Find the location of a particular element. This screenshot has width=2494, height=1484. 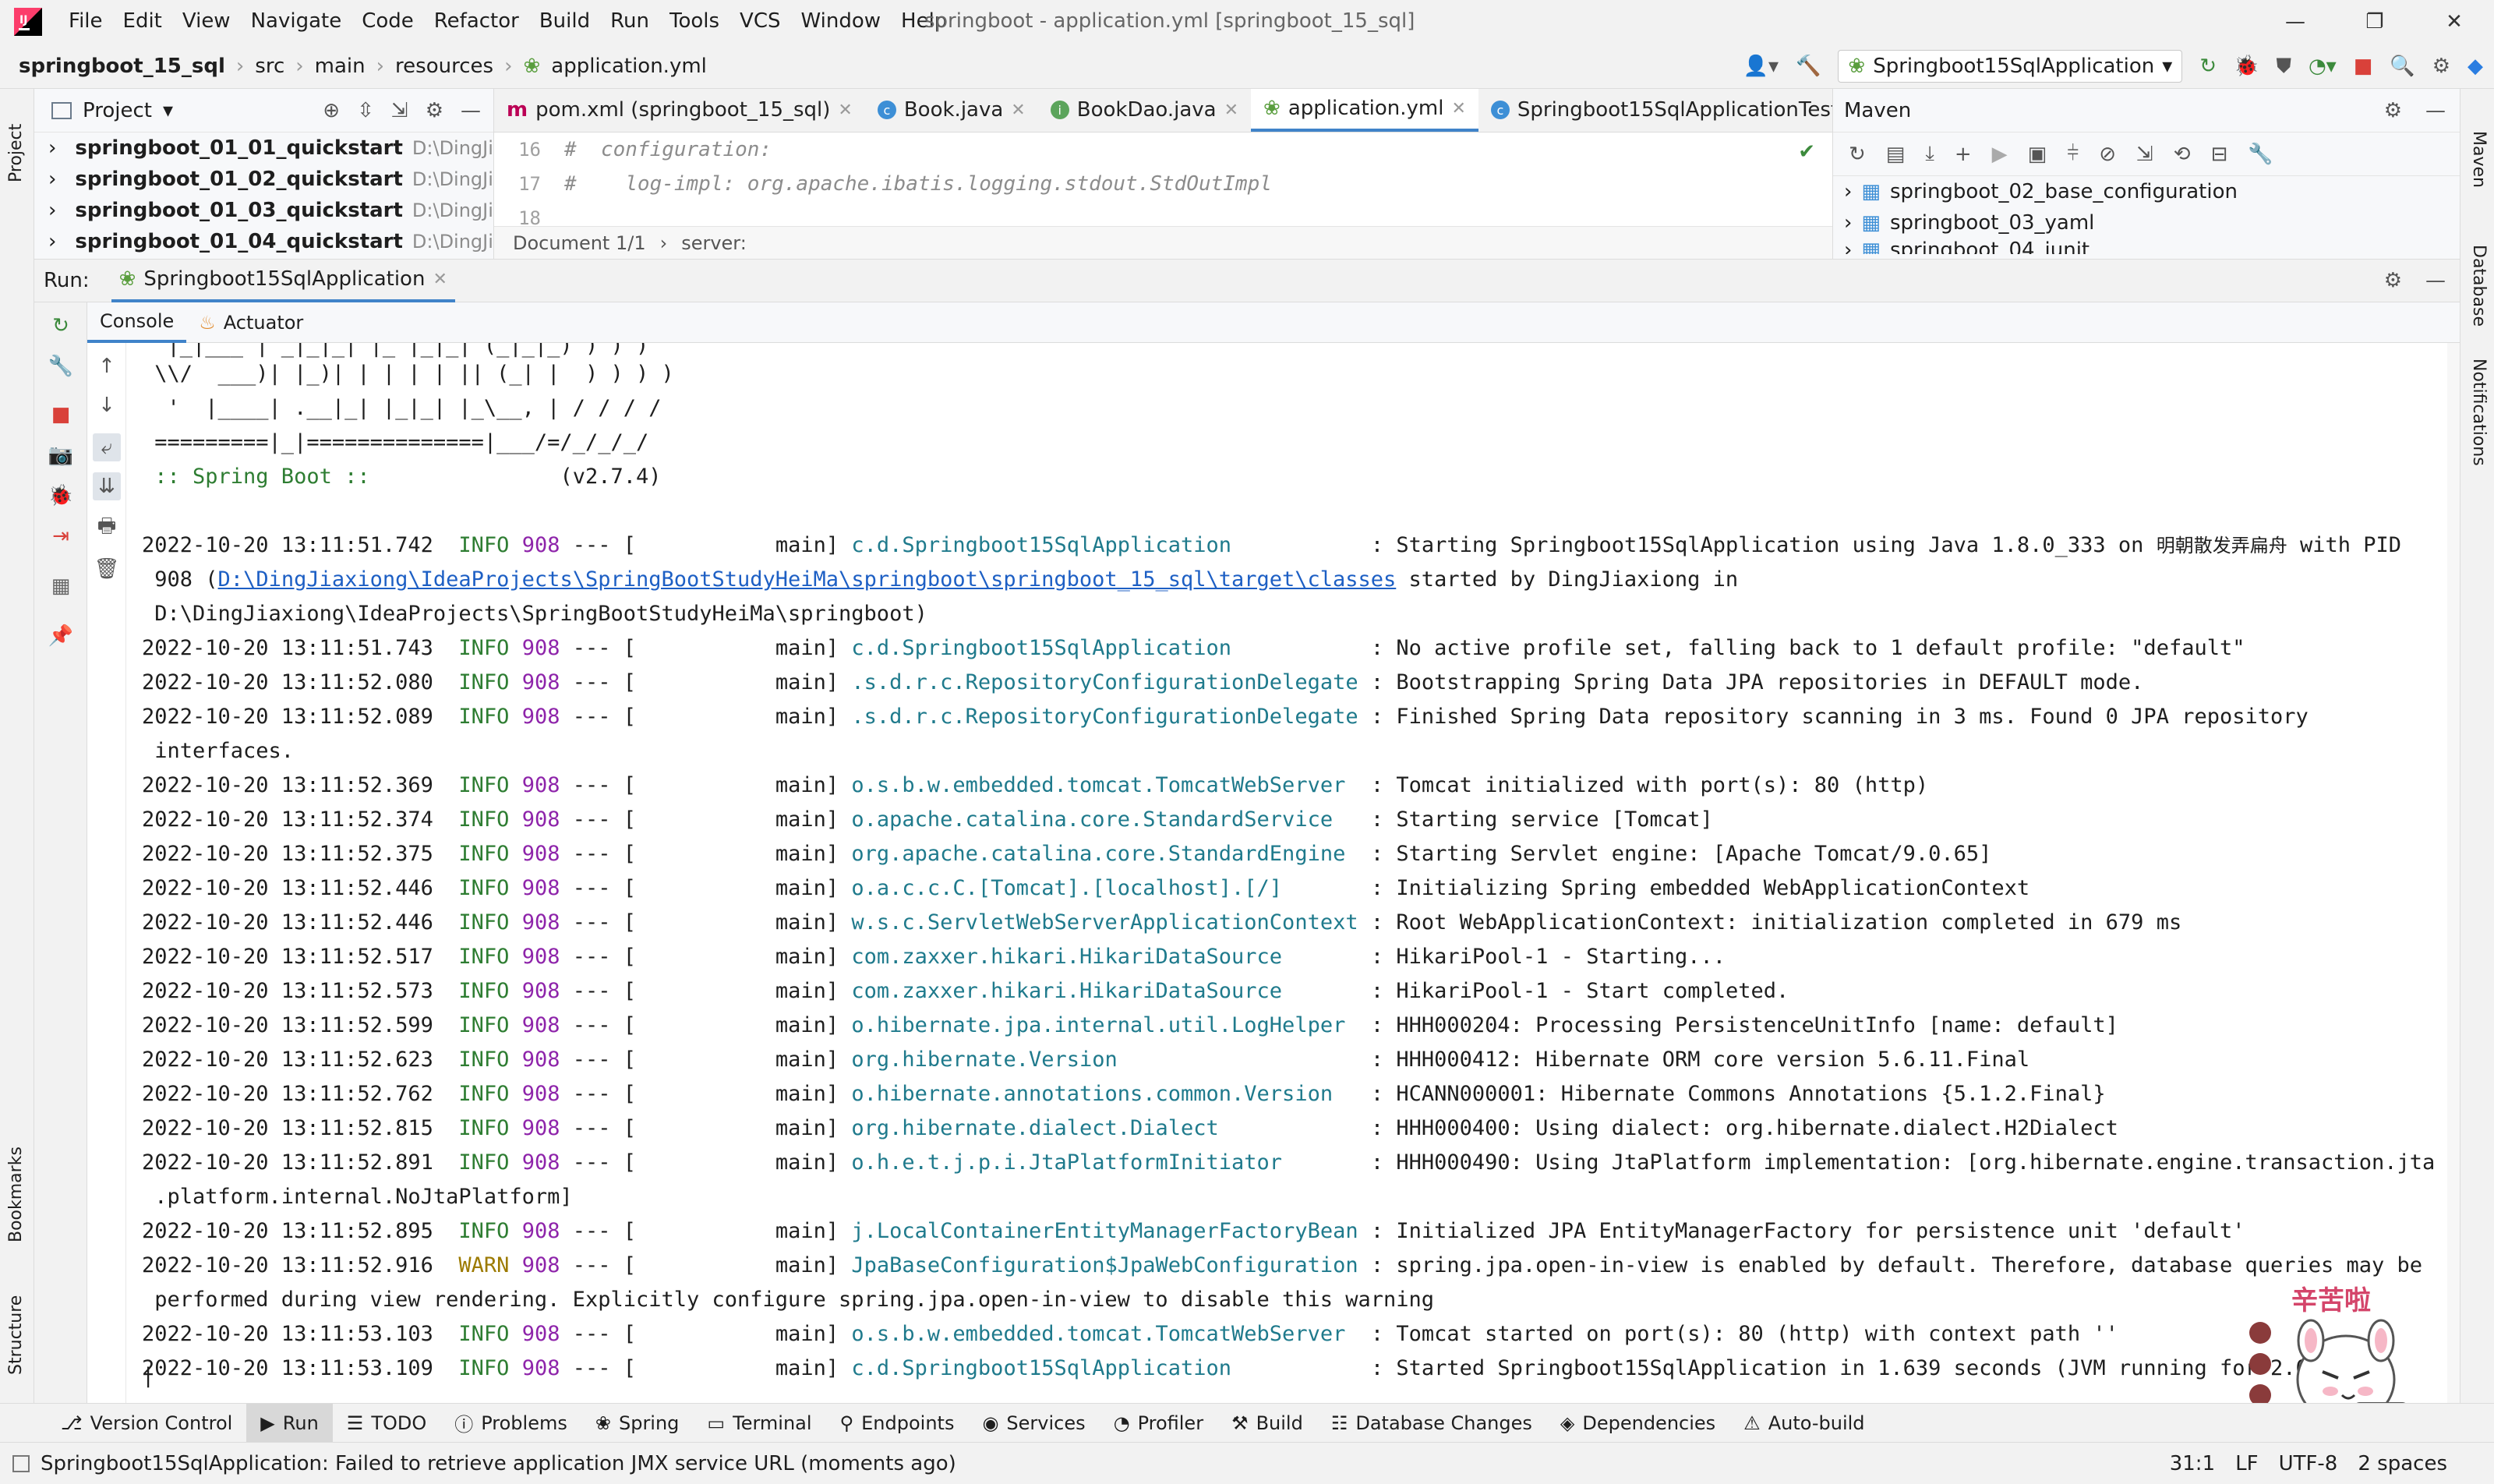

menu-build: Build is located at coordinates (564, 21).